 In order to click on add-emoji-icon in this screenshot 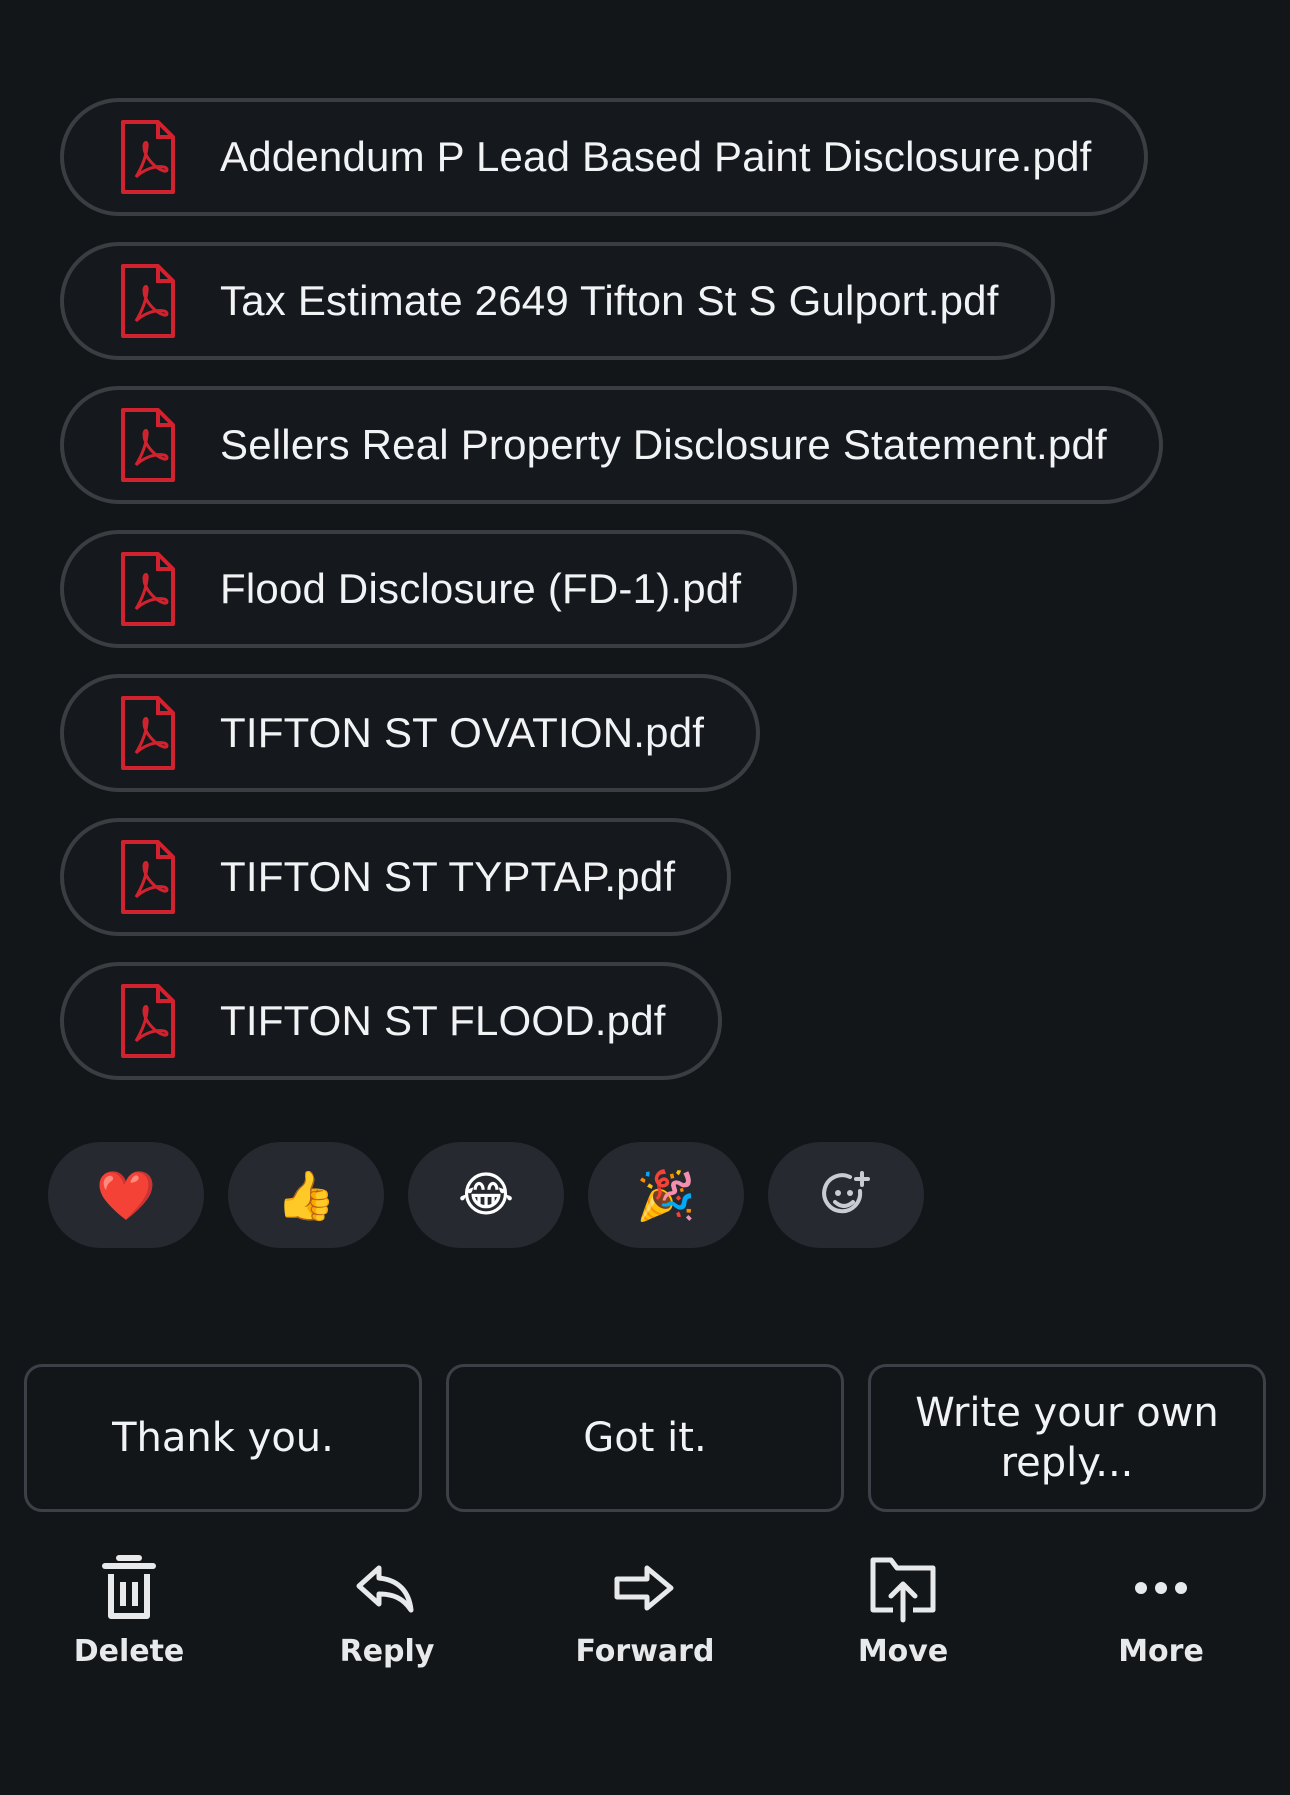, I will do `click(846, 1192)`.